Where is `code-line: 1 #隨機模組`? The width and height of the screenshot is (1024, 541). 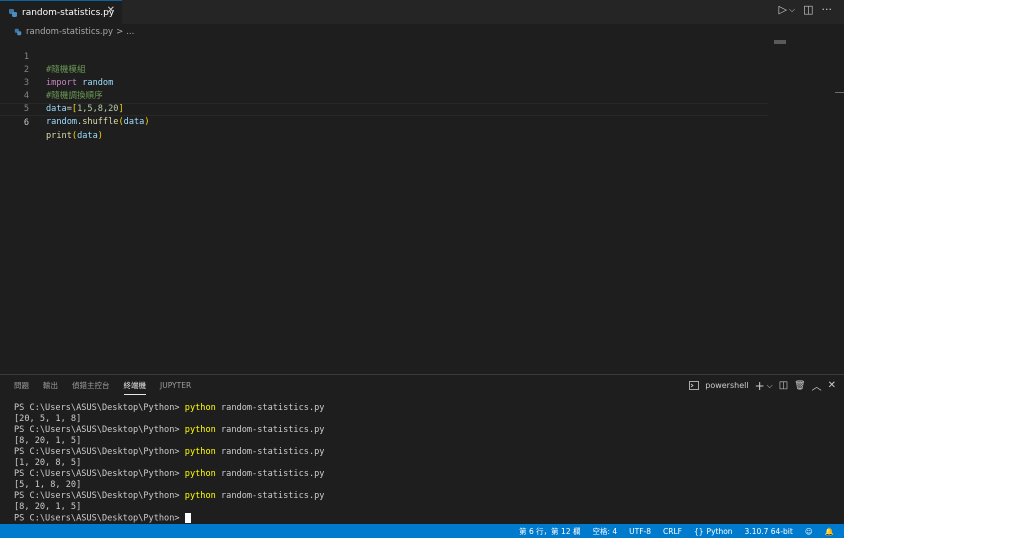 code-line: 1 #隨機模組 is located at coordinates (384, 56).